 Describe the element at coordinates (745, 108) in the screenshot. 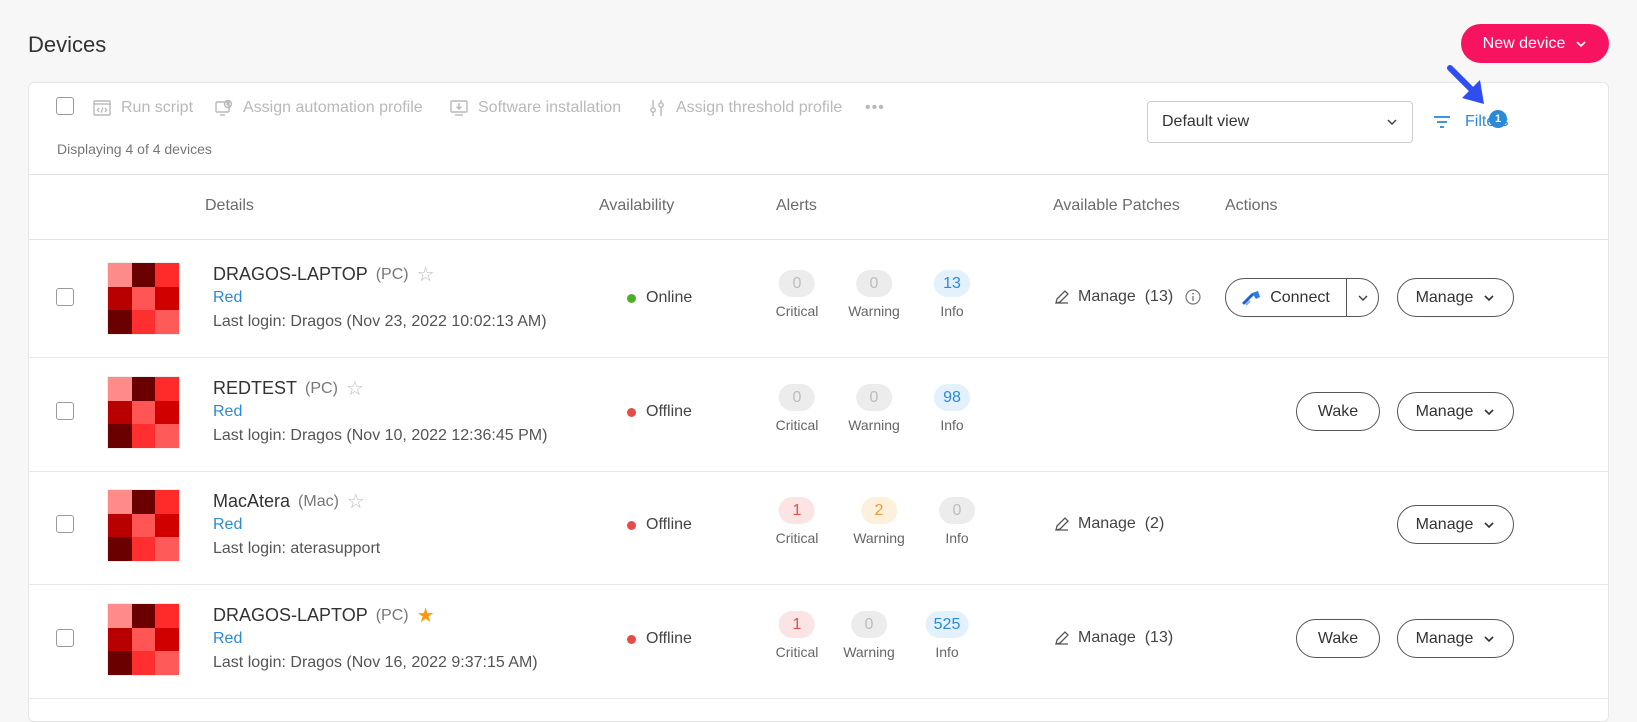

I see `assign-threshold-profile-button: Assign threshold profile` at that location.